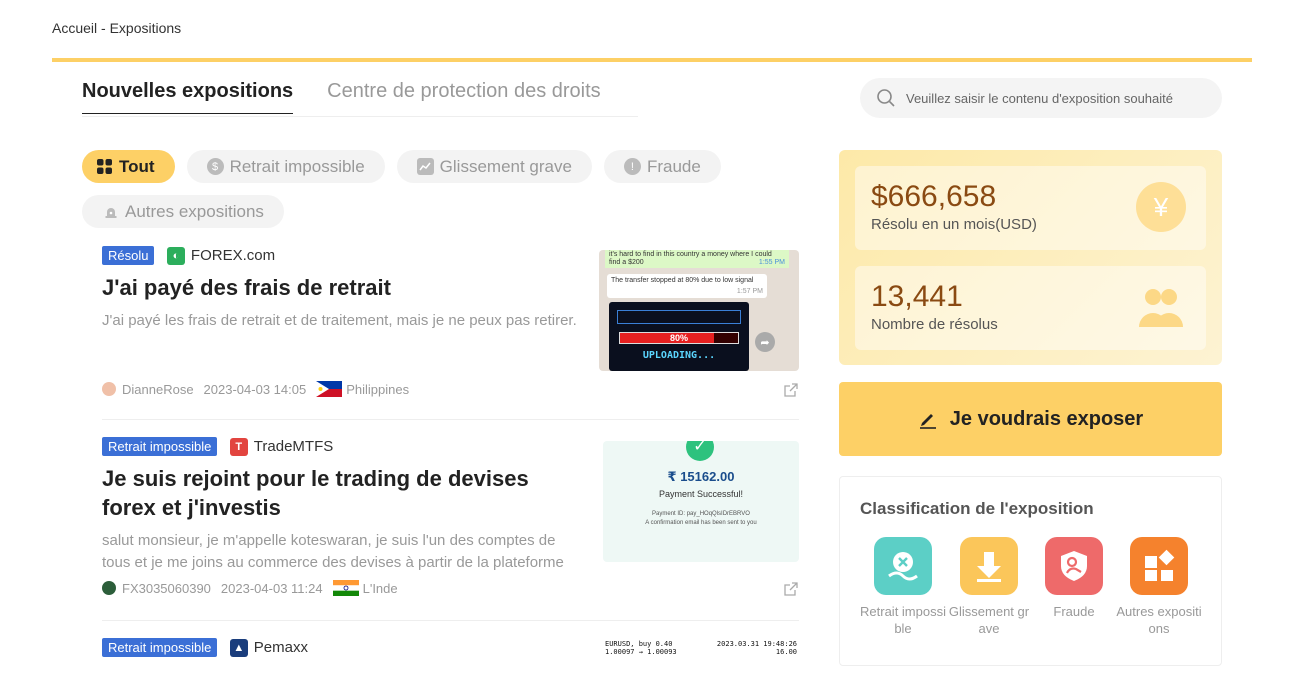 The image size is (1296, 678). Describe the element at coordinates (233, 255) in the screenshot. I see `broker-name: FOREX.com` at that location.